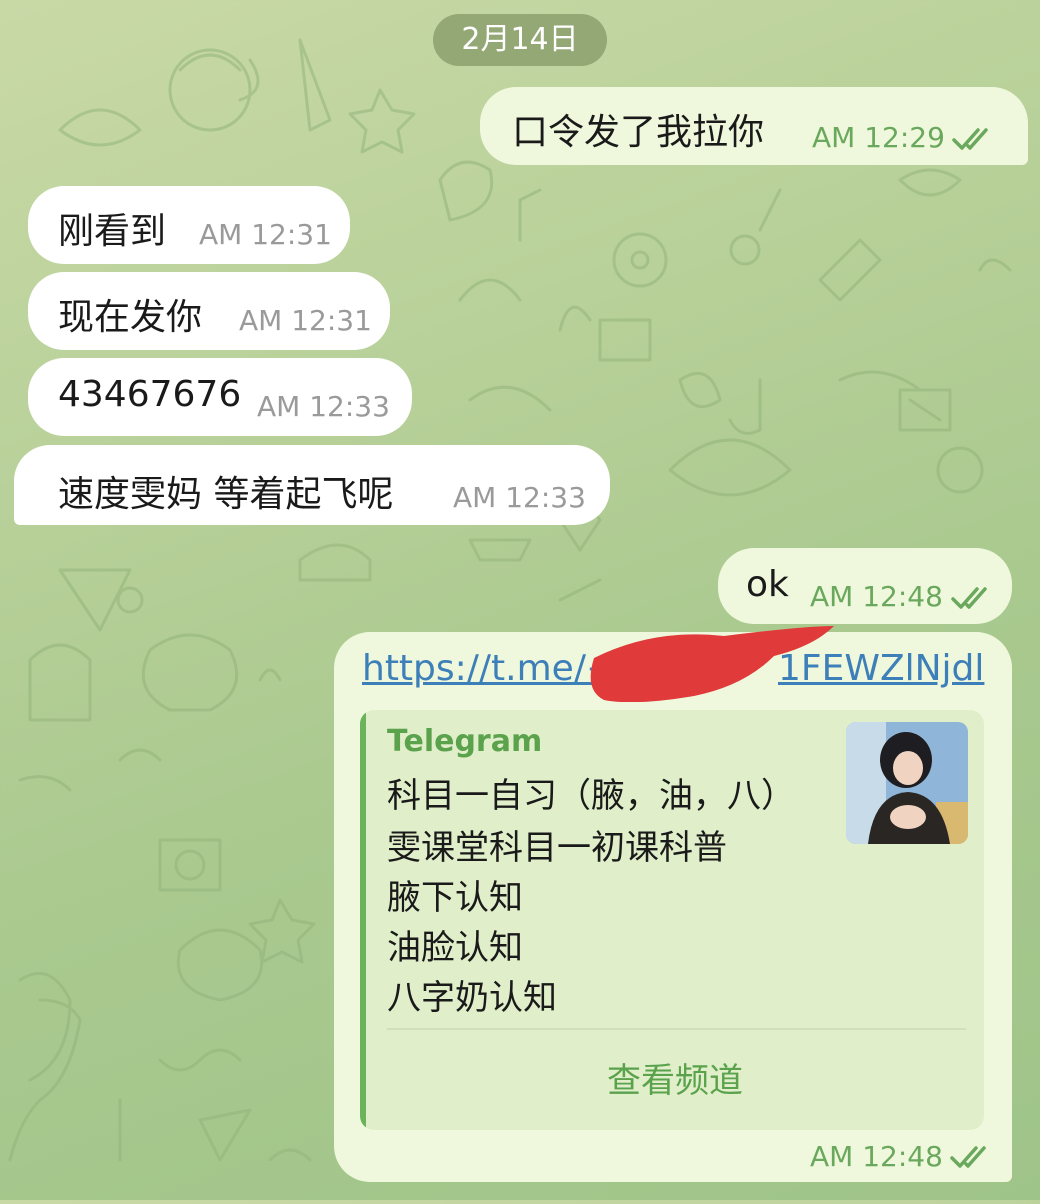 This screenshot has width=1040, height=1204. I want to click on redaction-scribble, so click(712, 664).